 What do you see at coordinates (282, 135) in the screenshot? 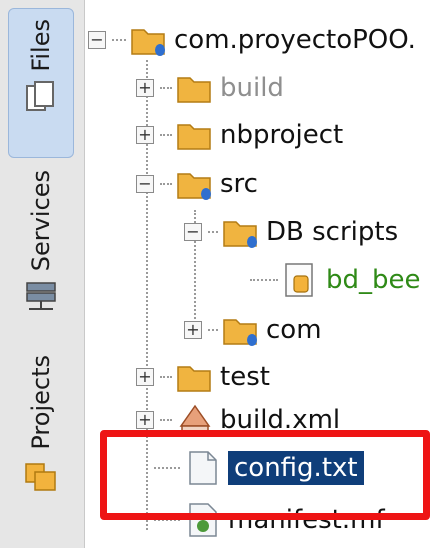
I see `tree-label-nbproject: nbproject` at bounding box center [282, 135].